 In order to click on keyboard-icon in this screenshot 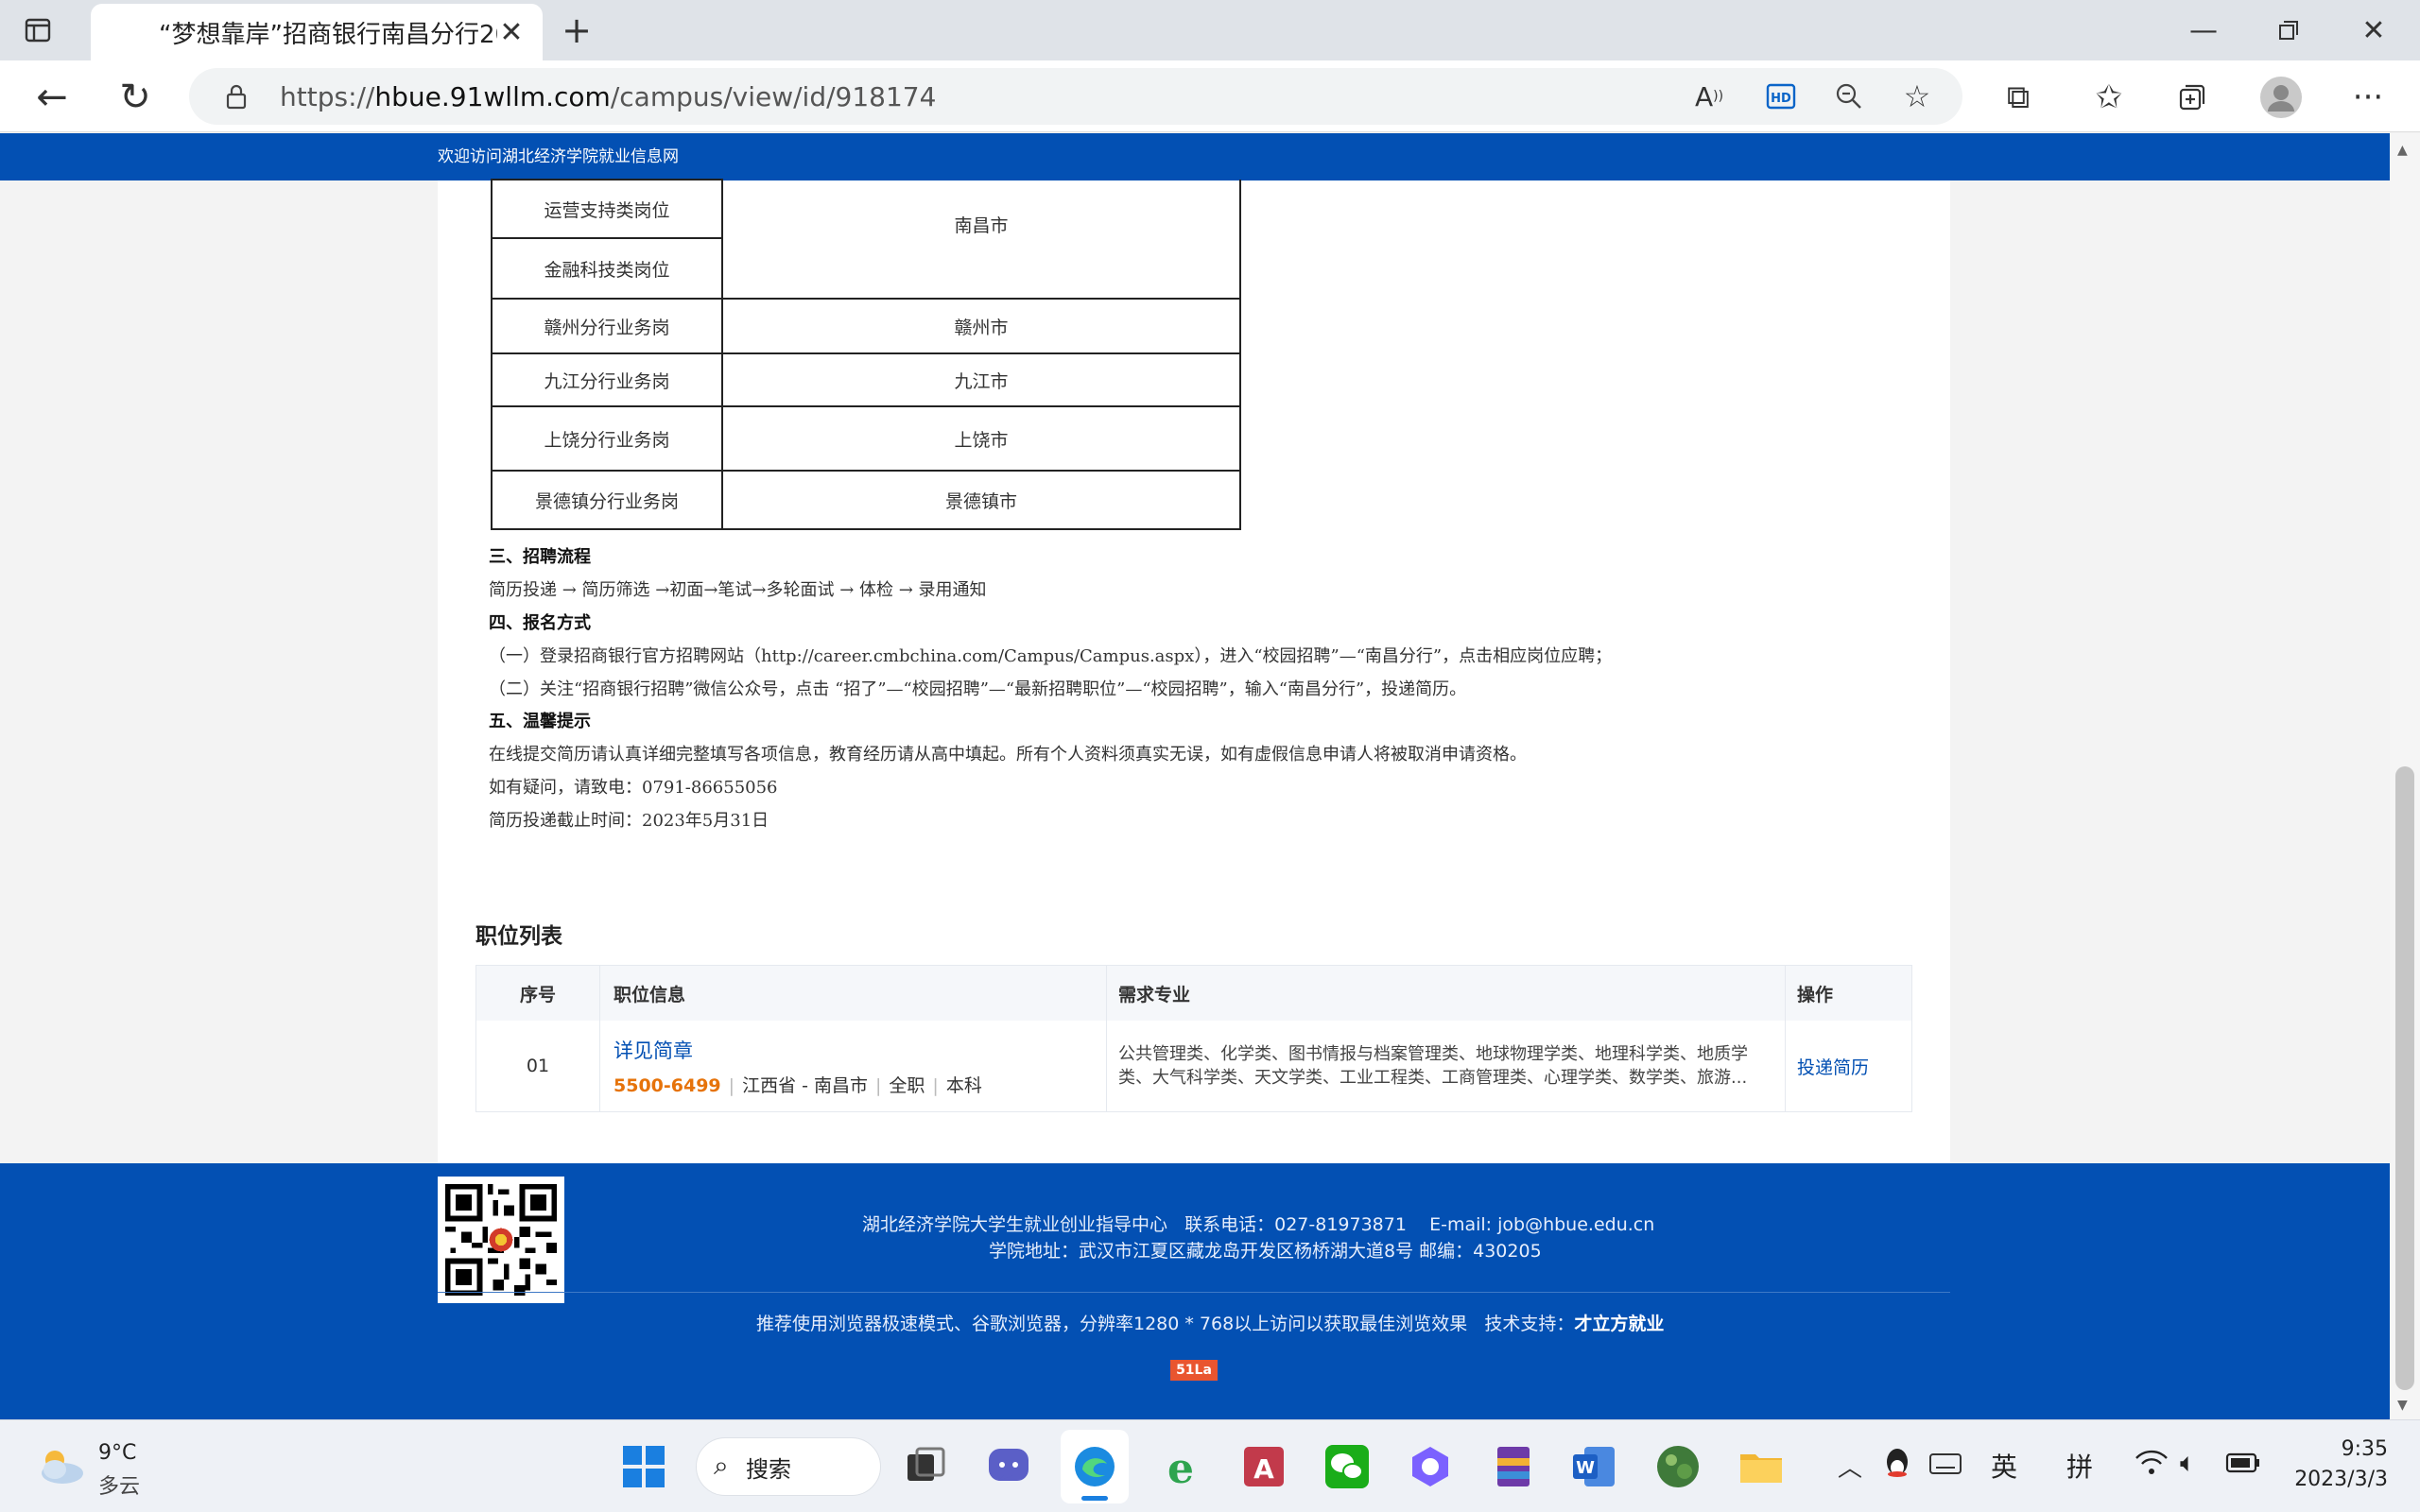, I will do `click(1945, 1466)`.